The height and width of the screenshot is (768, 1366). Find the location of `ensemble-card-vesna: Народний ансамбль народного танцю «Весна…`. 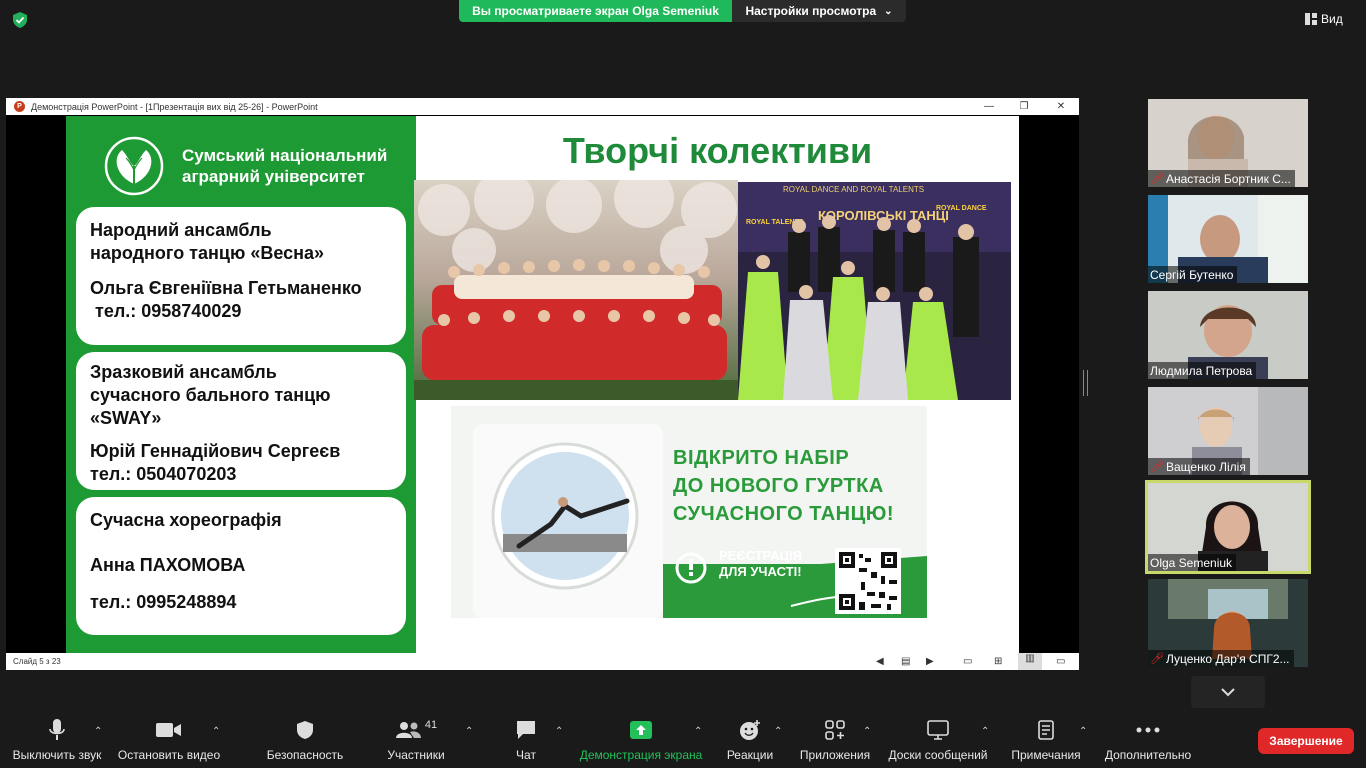

ensemble-card-vesna: Народний ансамбль народного танцю «Весна… is located at coordinates (241, 276).